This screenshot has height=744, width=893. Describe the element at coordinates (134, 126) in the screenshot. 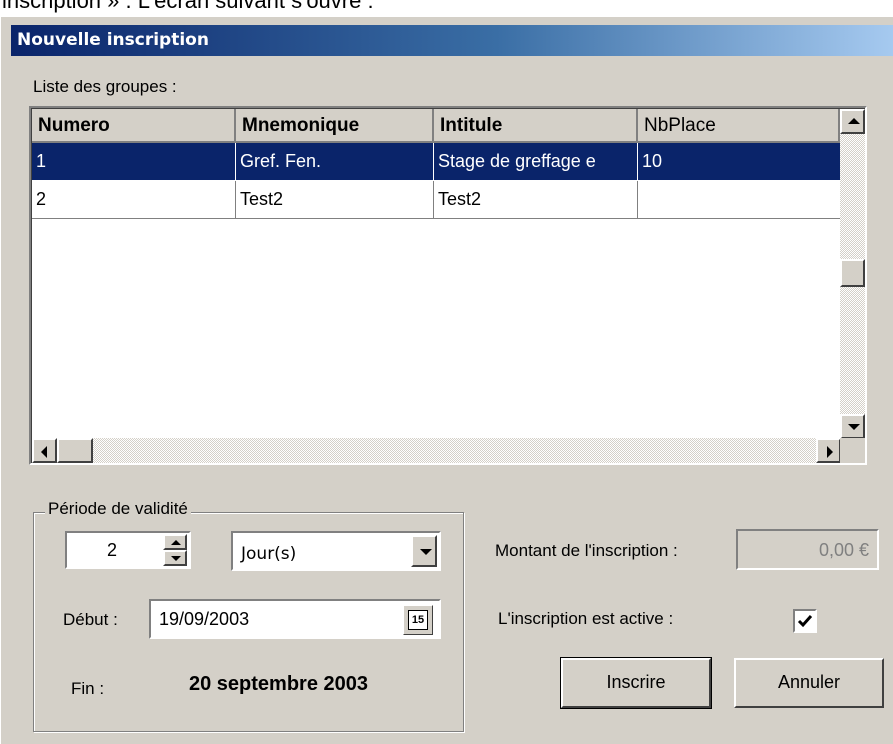

I see `column-header-numero: Numero` at that location.